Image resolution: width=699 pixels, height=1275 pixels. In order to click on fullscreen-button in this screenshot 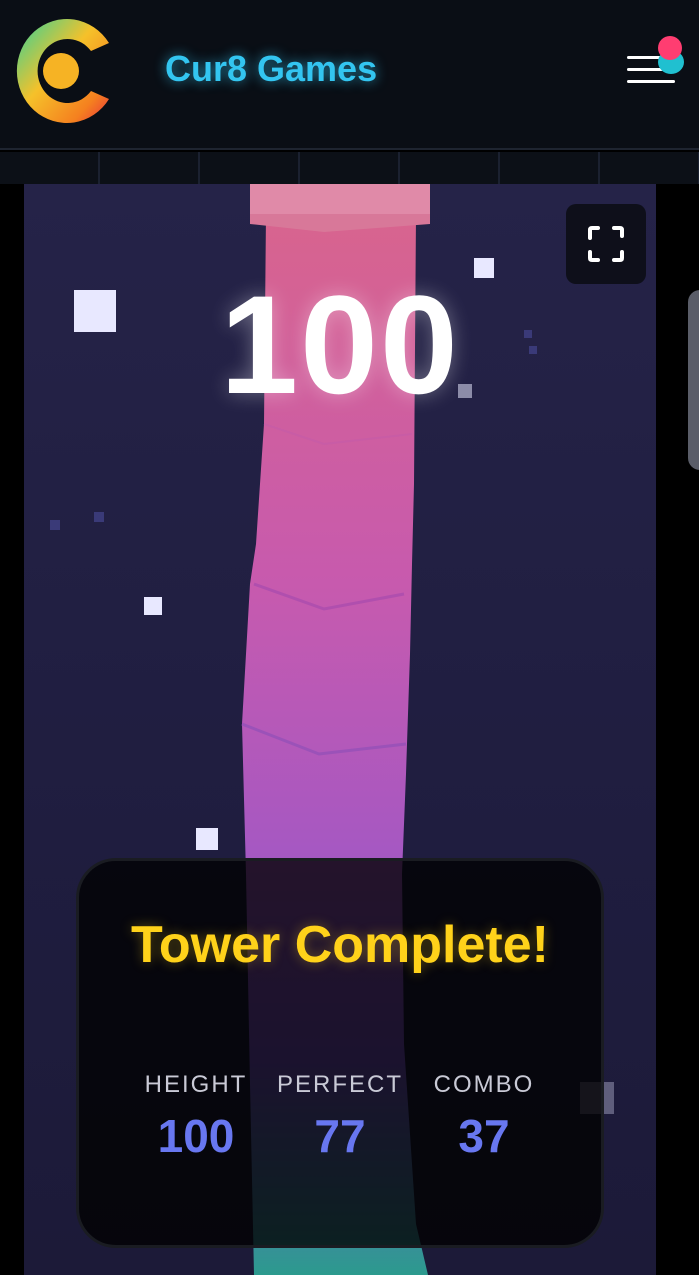, I will do `click(606, 244)`.